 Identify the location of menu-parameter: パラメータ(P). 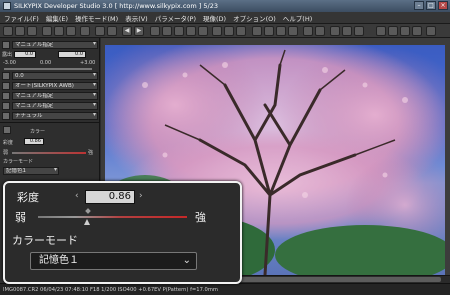
(175, 18).